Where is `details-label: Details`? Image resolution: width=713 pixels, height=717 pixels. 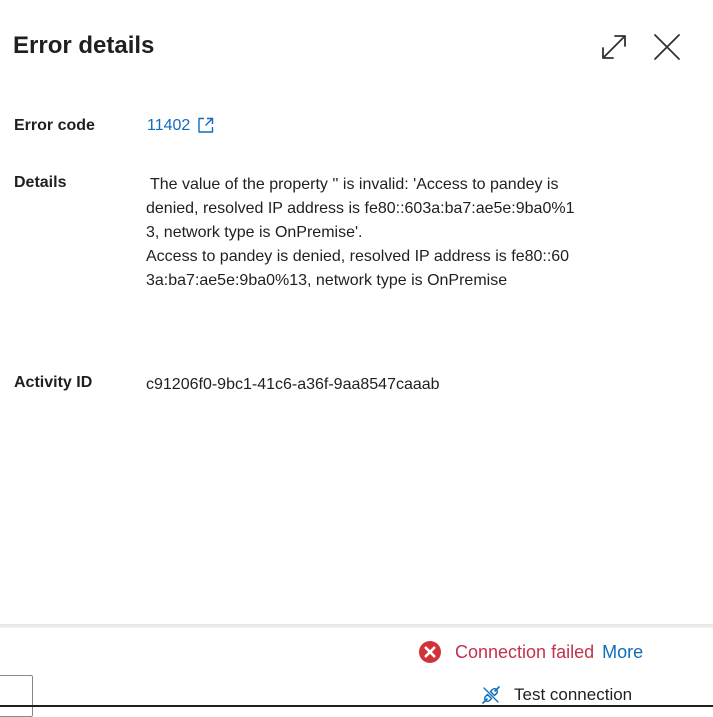 details-label: Details is located at coordinates (40, 182).